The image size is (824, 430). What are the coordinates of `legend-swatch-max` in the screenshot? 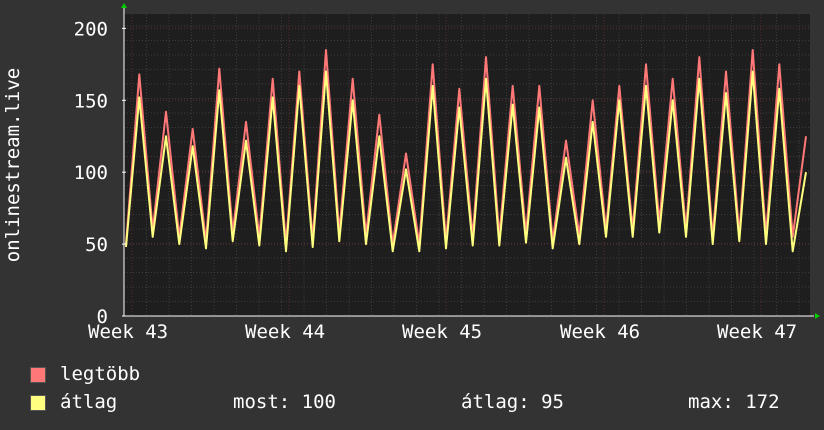 It's located at (38, 375).